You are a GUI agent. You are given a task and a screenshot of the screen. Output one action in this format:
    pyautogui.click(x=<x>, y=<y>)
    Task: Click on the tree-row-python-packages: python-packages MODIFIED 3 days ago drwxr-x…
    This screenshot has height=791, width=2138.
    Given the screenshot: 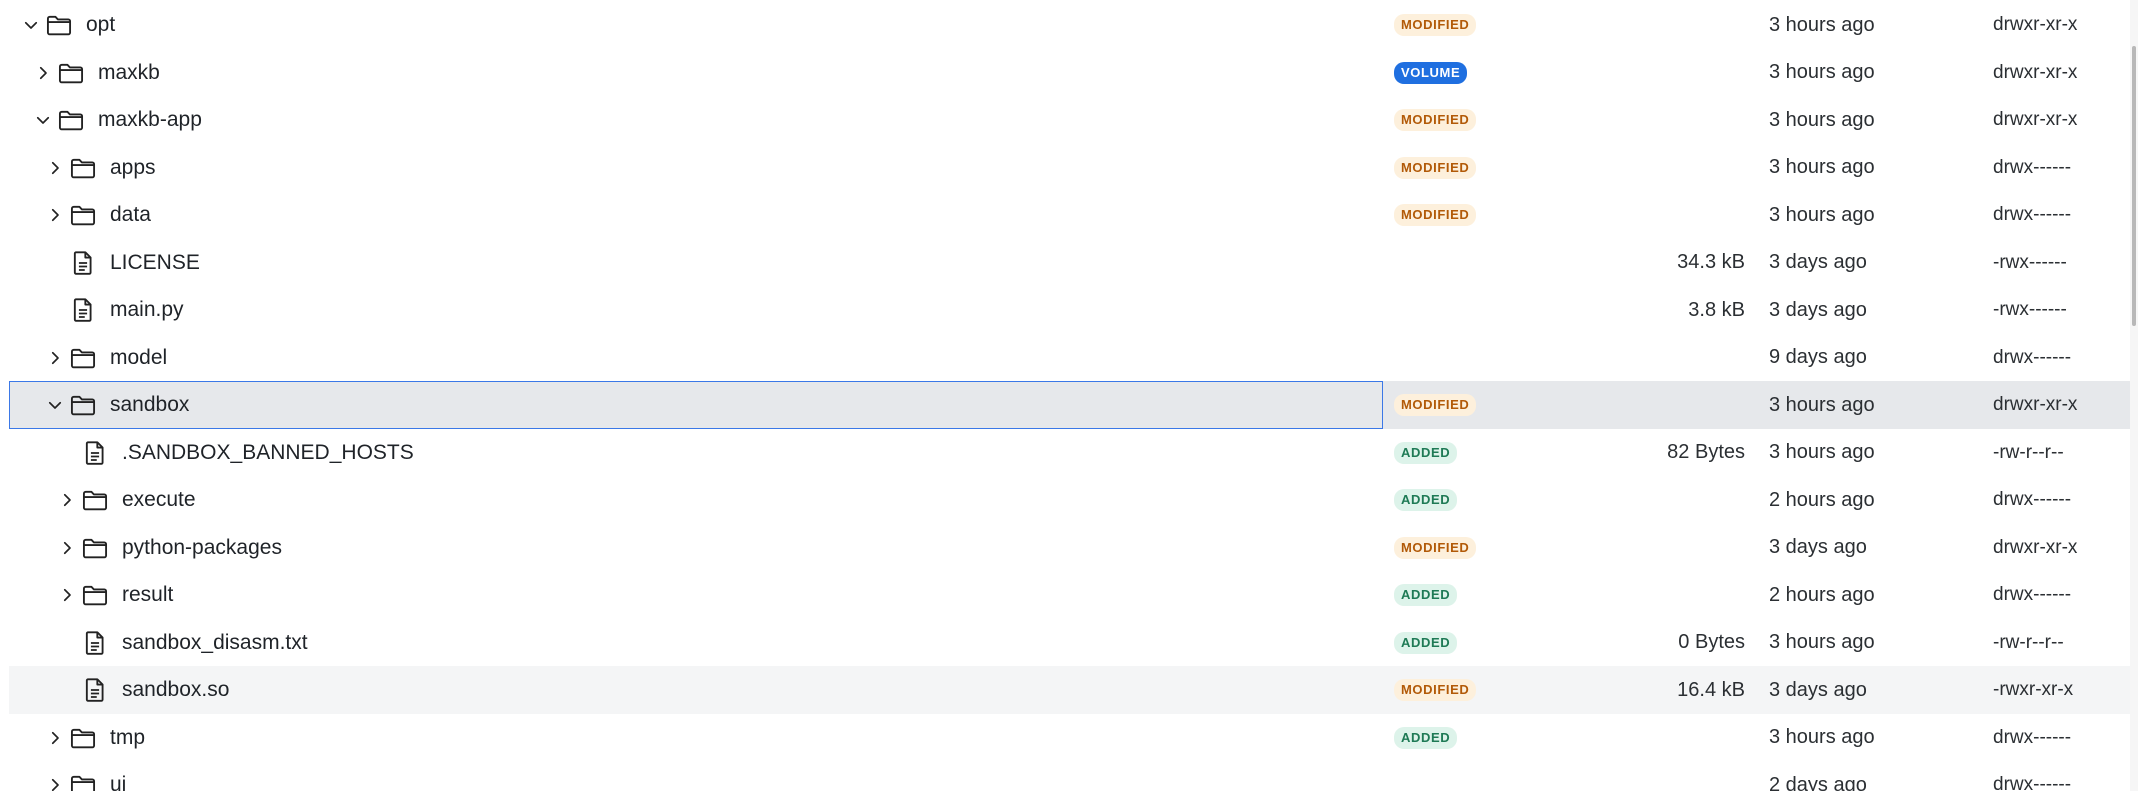 What is the action you would take?
    pyautogui.click(x=1069, y=548)
    